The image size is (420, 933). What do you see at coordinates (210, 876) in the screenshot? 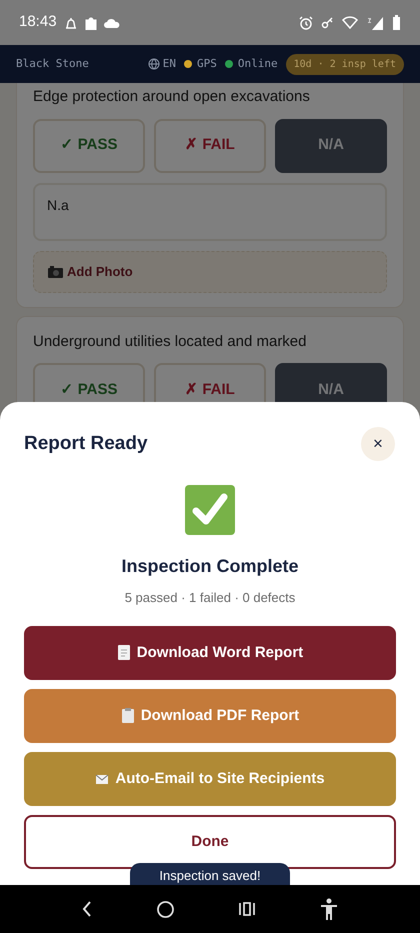
I see `toast-message: Inspection saved!` at bounding box center [210, 876].